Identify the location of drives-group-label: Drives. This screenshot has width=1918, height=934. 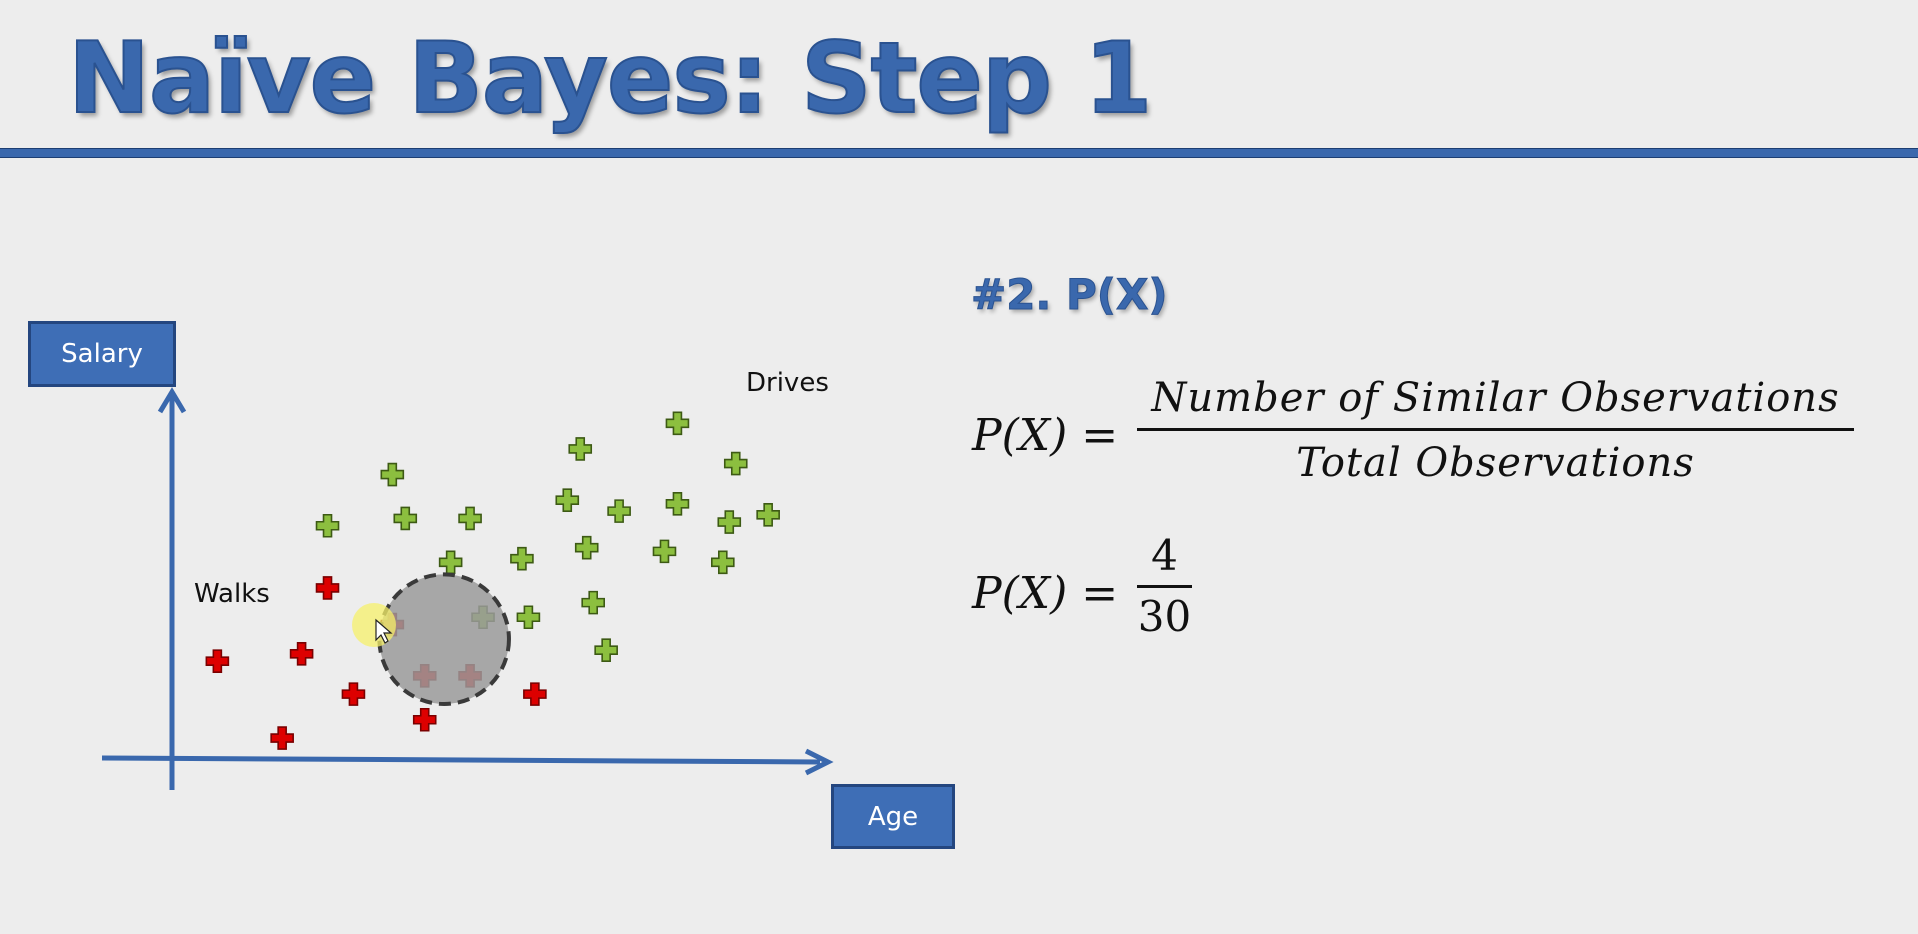
(787, 383).